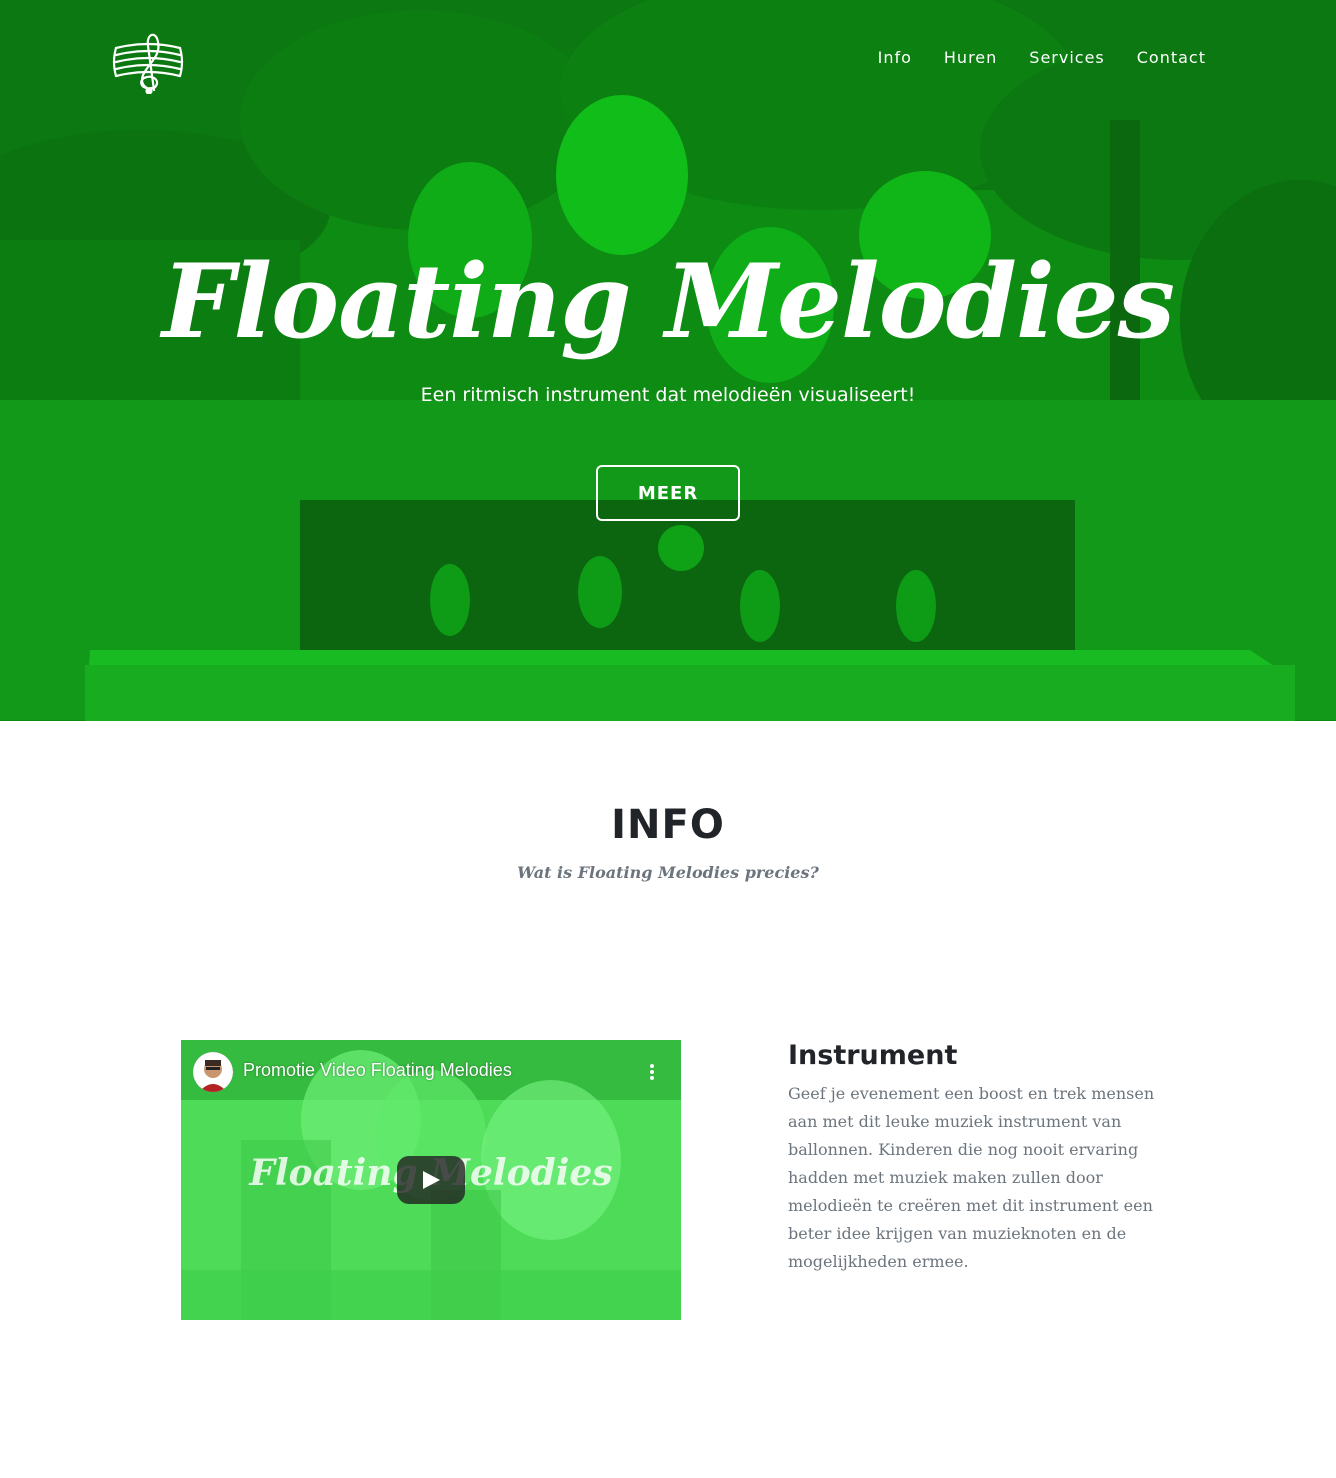  Describe the element at coordinates (1066, 57) in the screenshot. I see `nav-link-services: Services` at that location.